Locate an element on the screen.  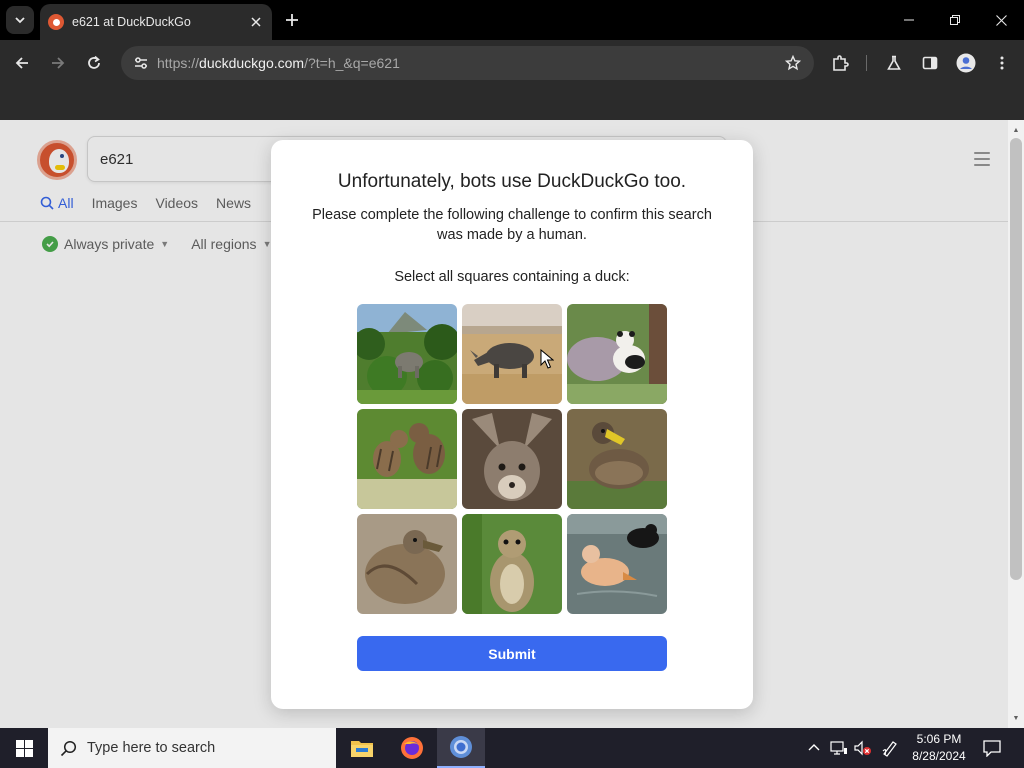
tile-fox is located at coordinates (512, 459).